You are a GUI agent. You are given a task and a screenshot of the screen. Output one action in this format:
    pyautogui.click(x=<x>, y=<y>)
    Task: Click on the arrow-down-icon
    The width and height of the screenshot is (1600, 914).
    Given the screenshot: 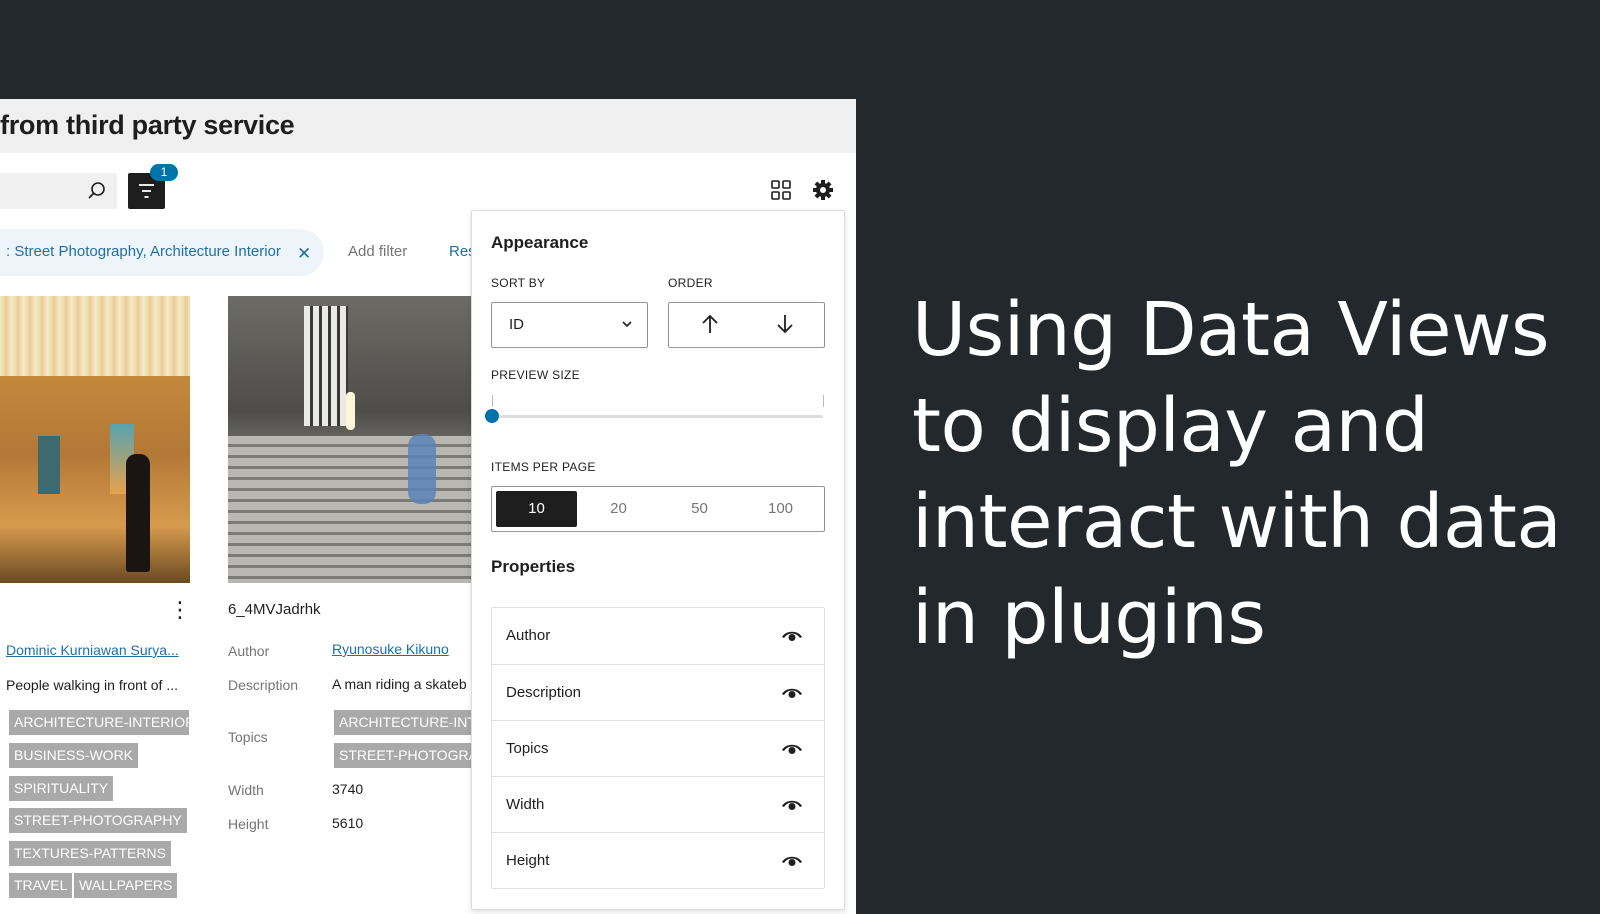 What is the action you would take?
    pyautogui.click(x=785, y=324)
    